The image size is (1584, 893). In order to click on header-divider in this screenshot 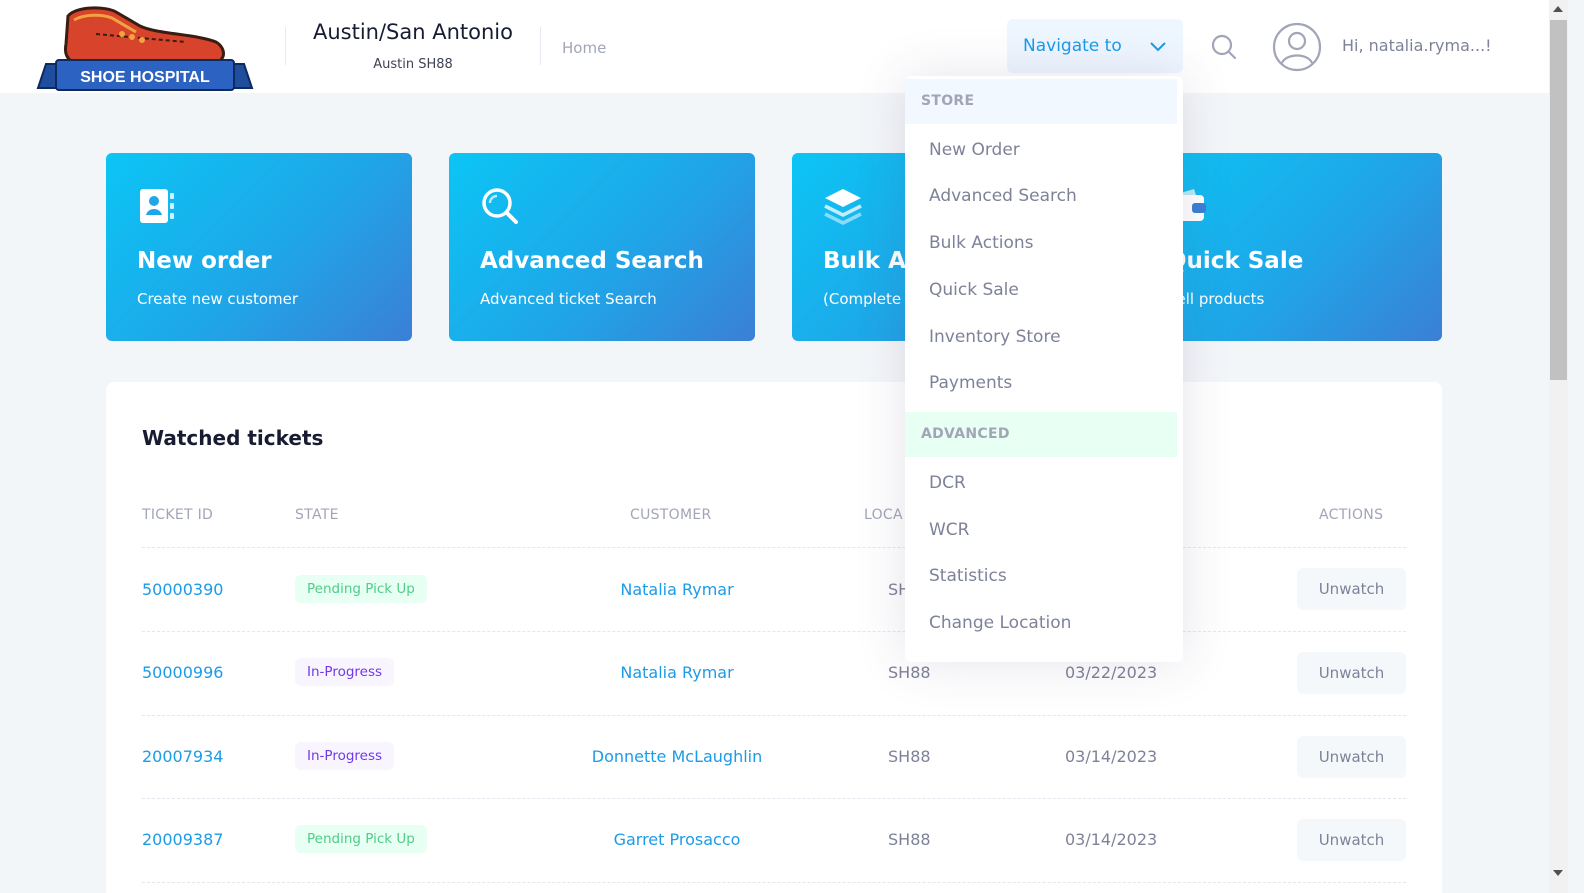, I will do `click(540, 46)`.